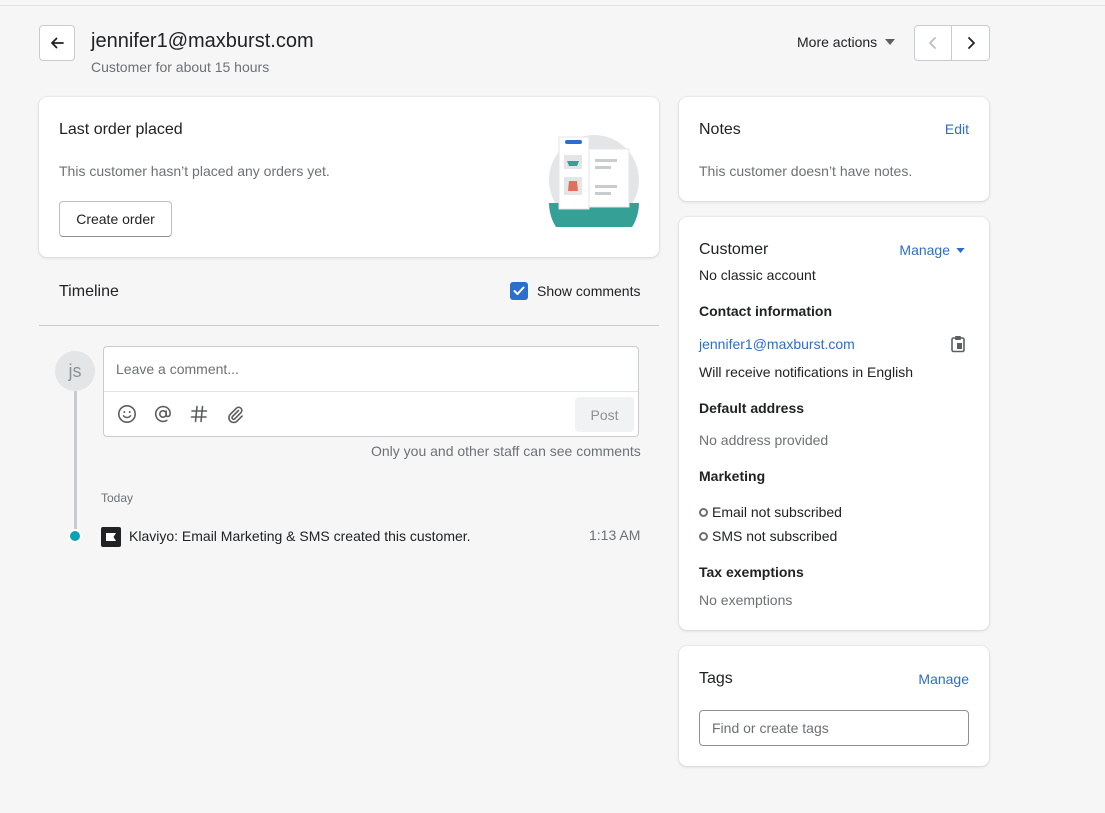  What do you see at coordinates (720, 129) in the screenshot?
I see `notes-title: Notes` at bounding box center [720, 129].